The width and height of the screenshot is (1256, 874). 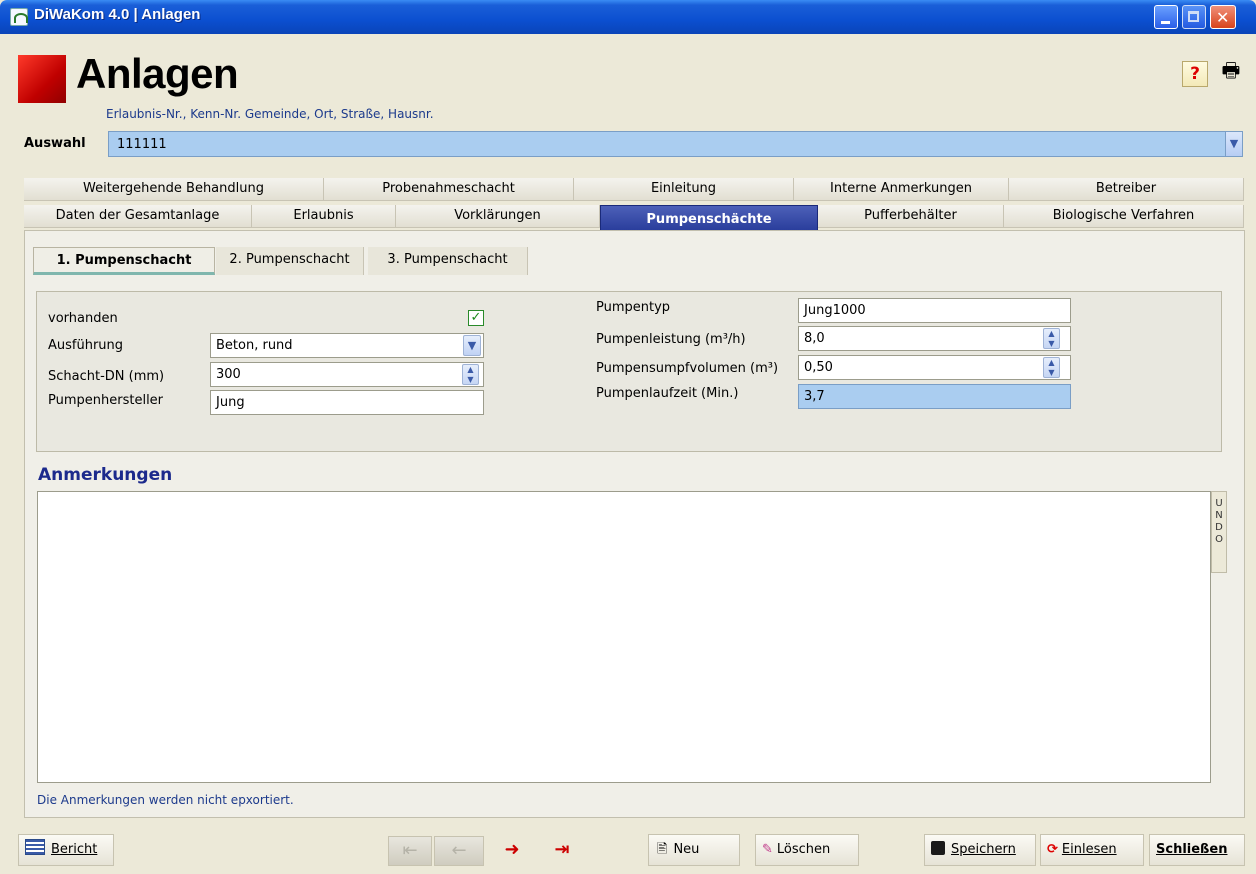 I want to click on arrow-first-icon: ⇤, so click(x=410, y=850).